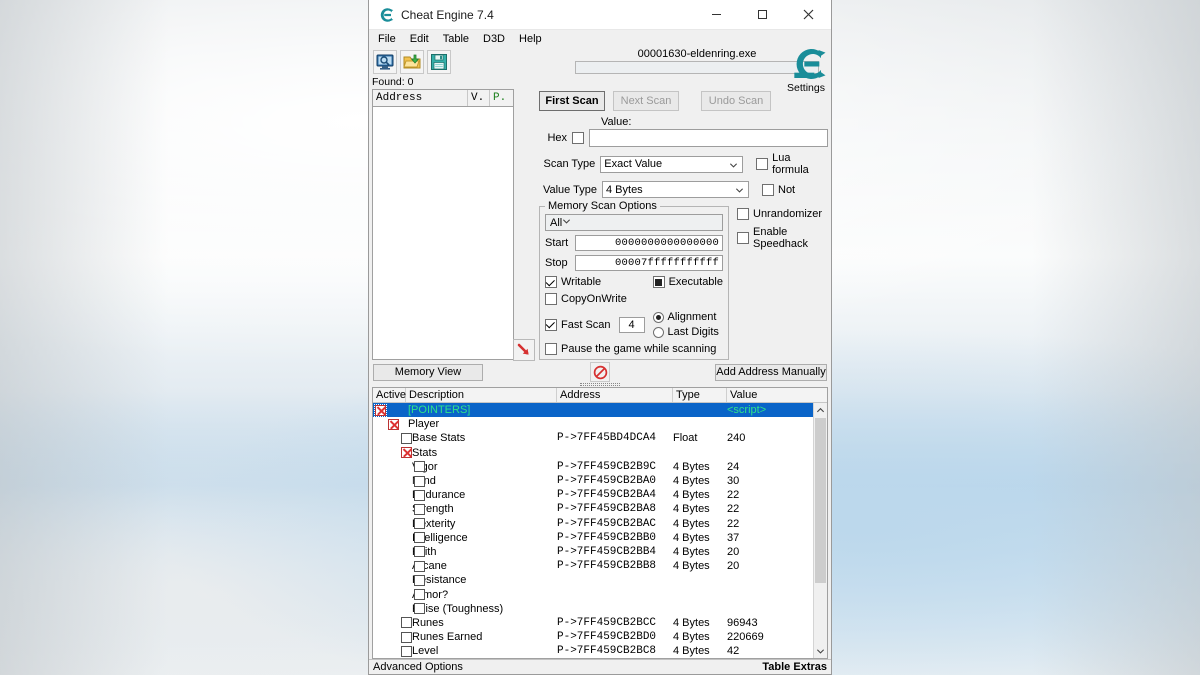  Describe the element at coordinates (762, 164) in the screenshot. I see `lua-formula-checkbox` at that location.